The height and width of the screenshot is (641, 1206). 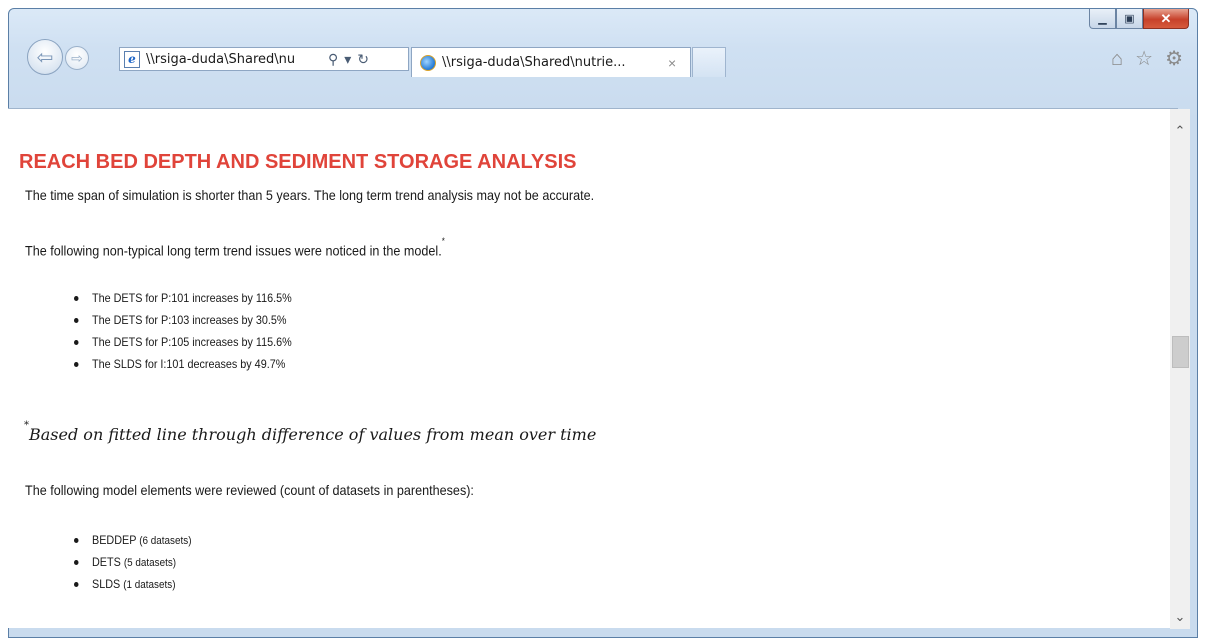 What do you see at coordinates (1180, 351) in the screenshot?
I see `scroll-thumb` at bounding box center [1180, 351].